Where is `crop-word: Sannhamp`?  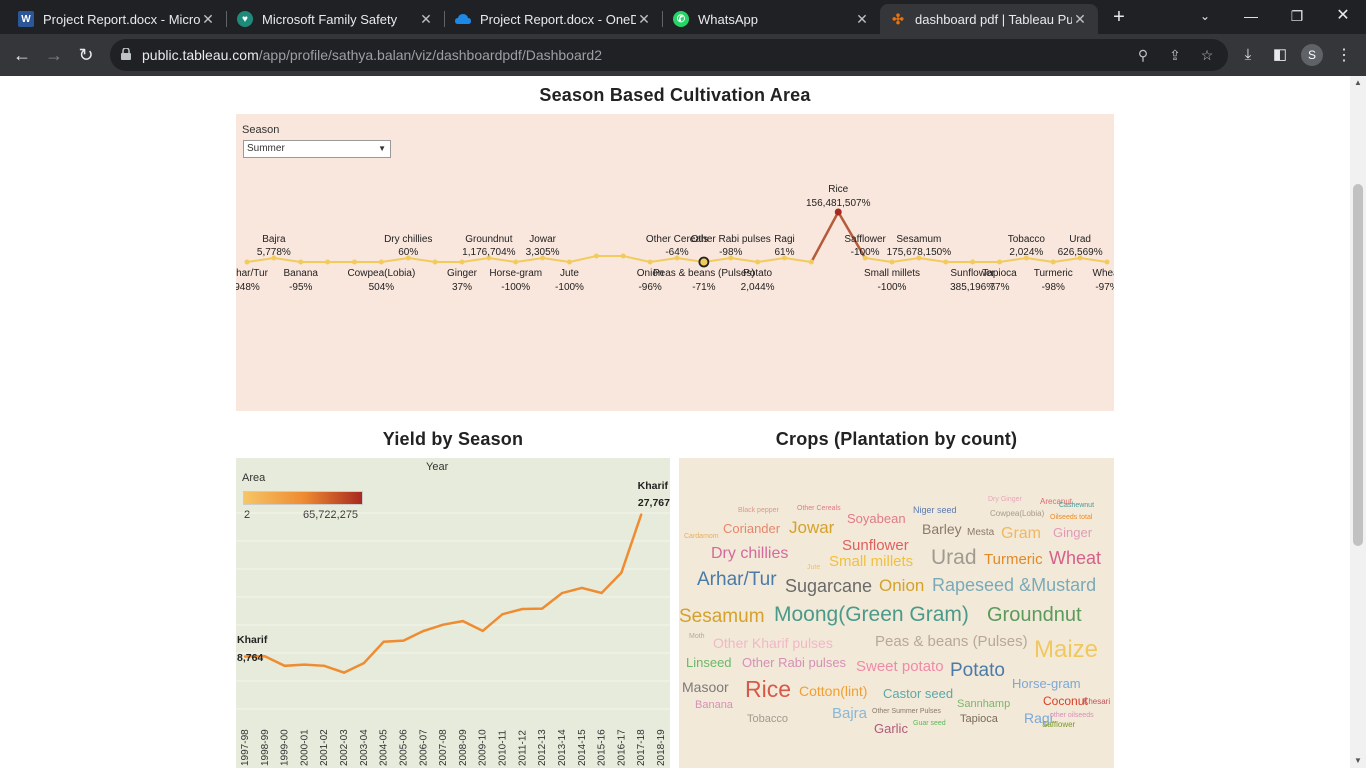 crop-word: Sannhamp is located at coordinates (983, 704).